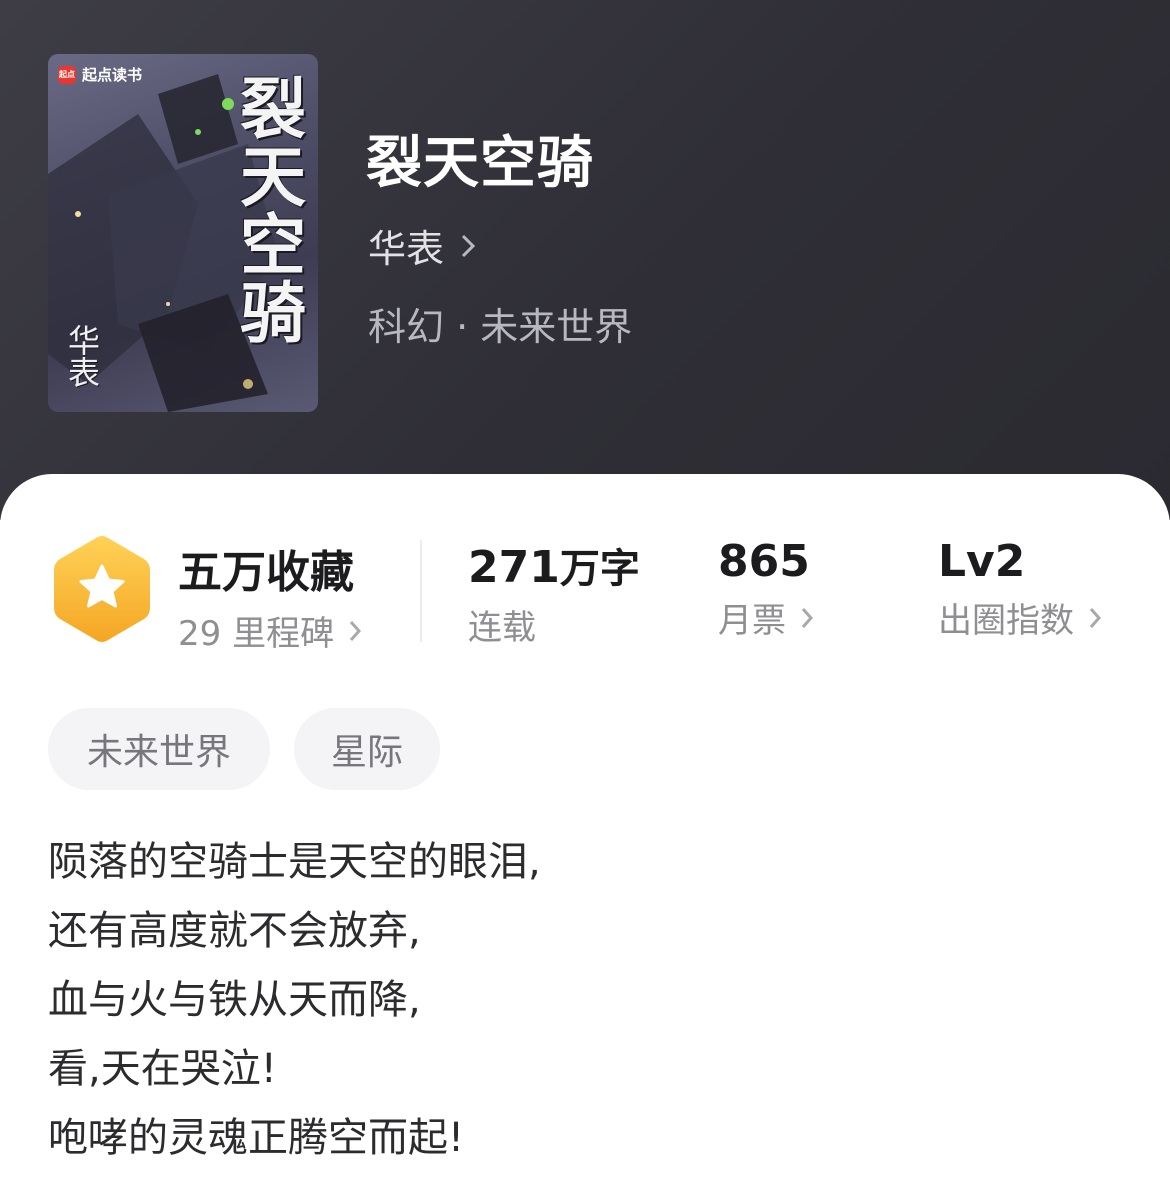 The image size is (1170, 1194). What do you see at coordinates (294, 862) in the screenshot?
I see `description-line: 陨落的空骑士是天空的眼泪,` at bounding box center [294, 862].